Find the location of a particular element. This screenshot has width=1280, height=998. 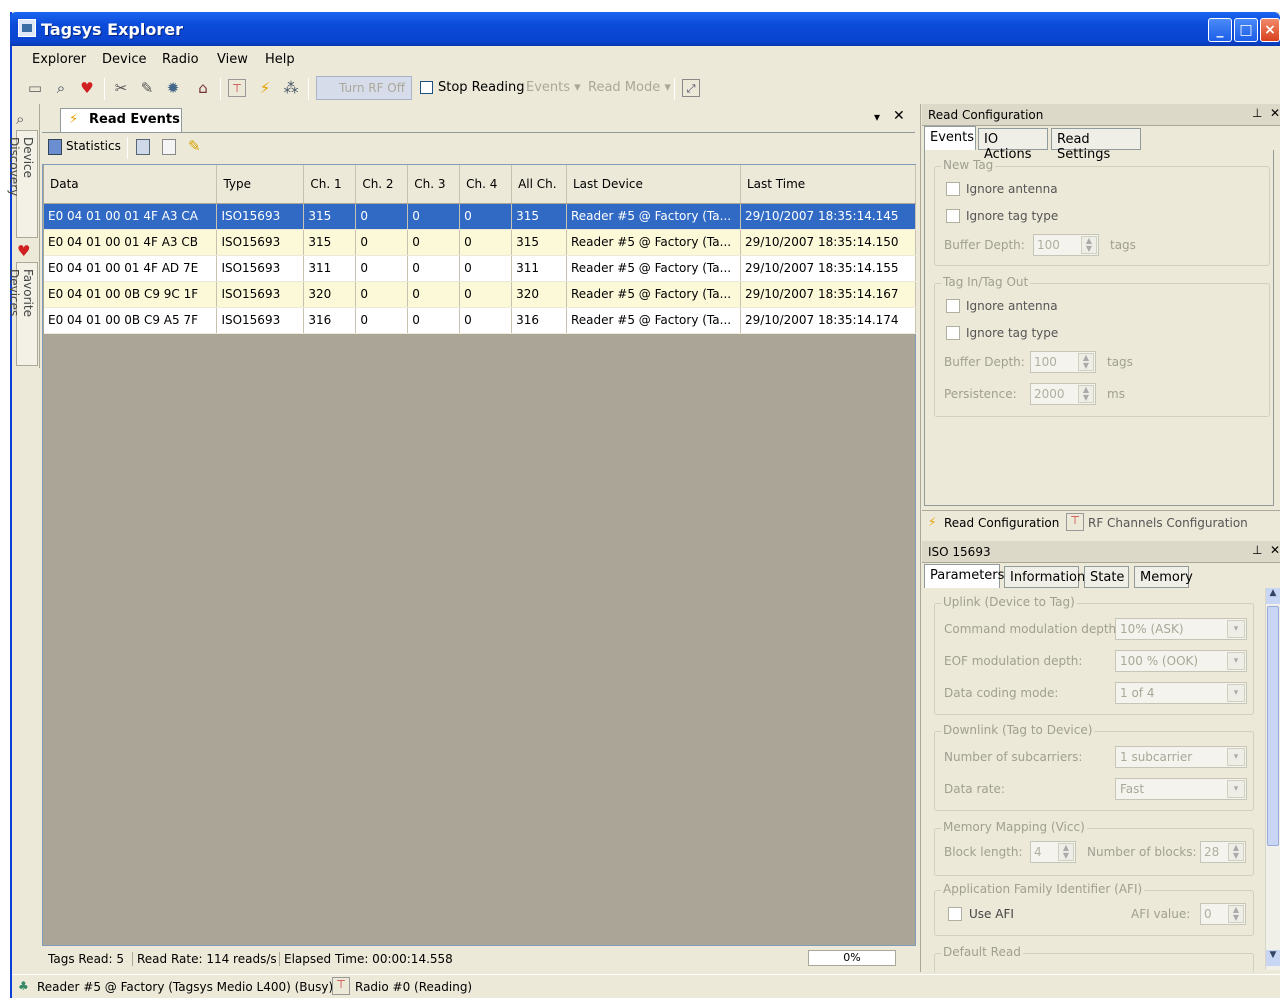

use-afi-checkbox is located at coordinates (955, 914).